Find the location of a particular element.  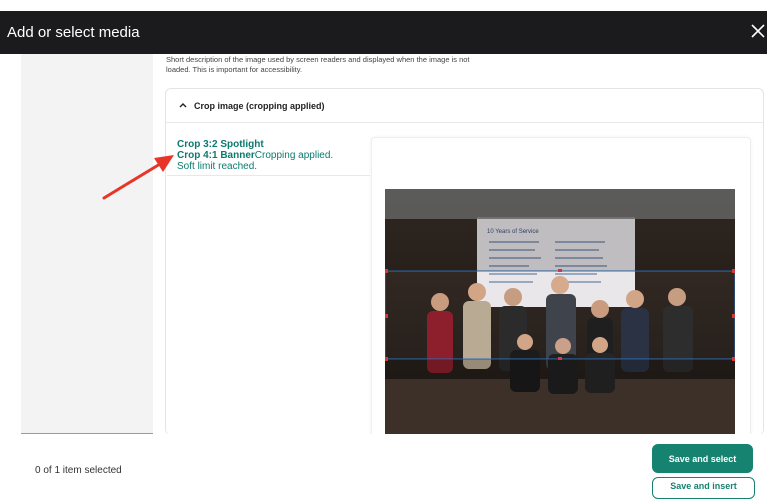

crop-item-banner: Crop 4:1 BannerCropping applied. is located at coordinates (255, 155).